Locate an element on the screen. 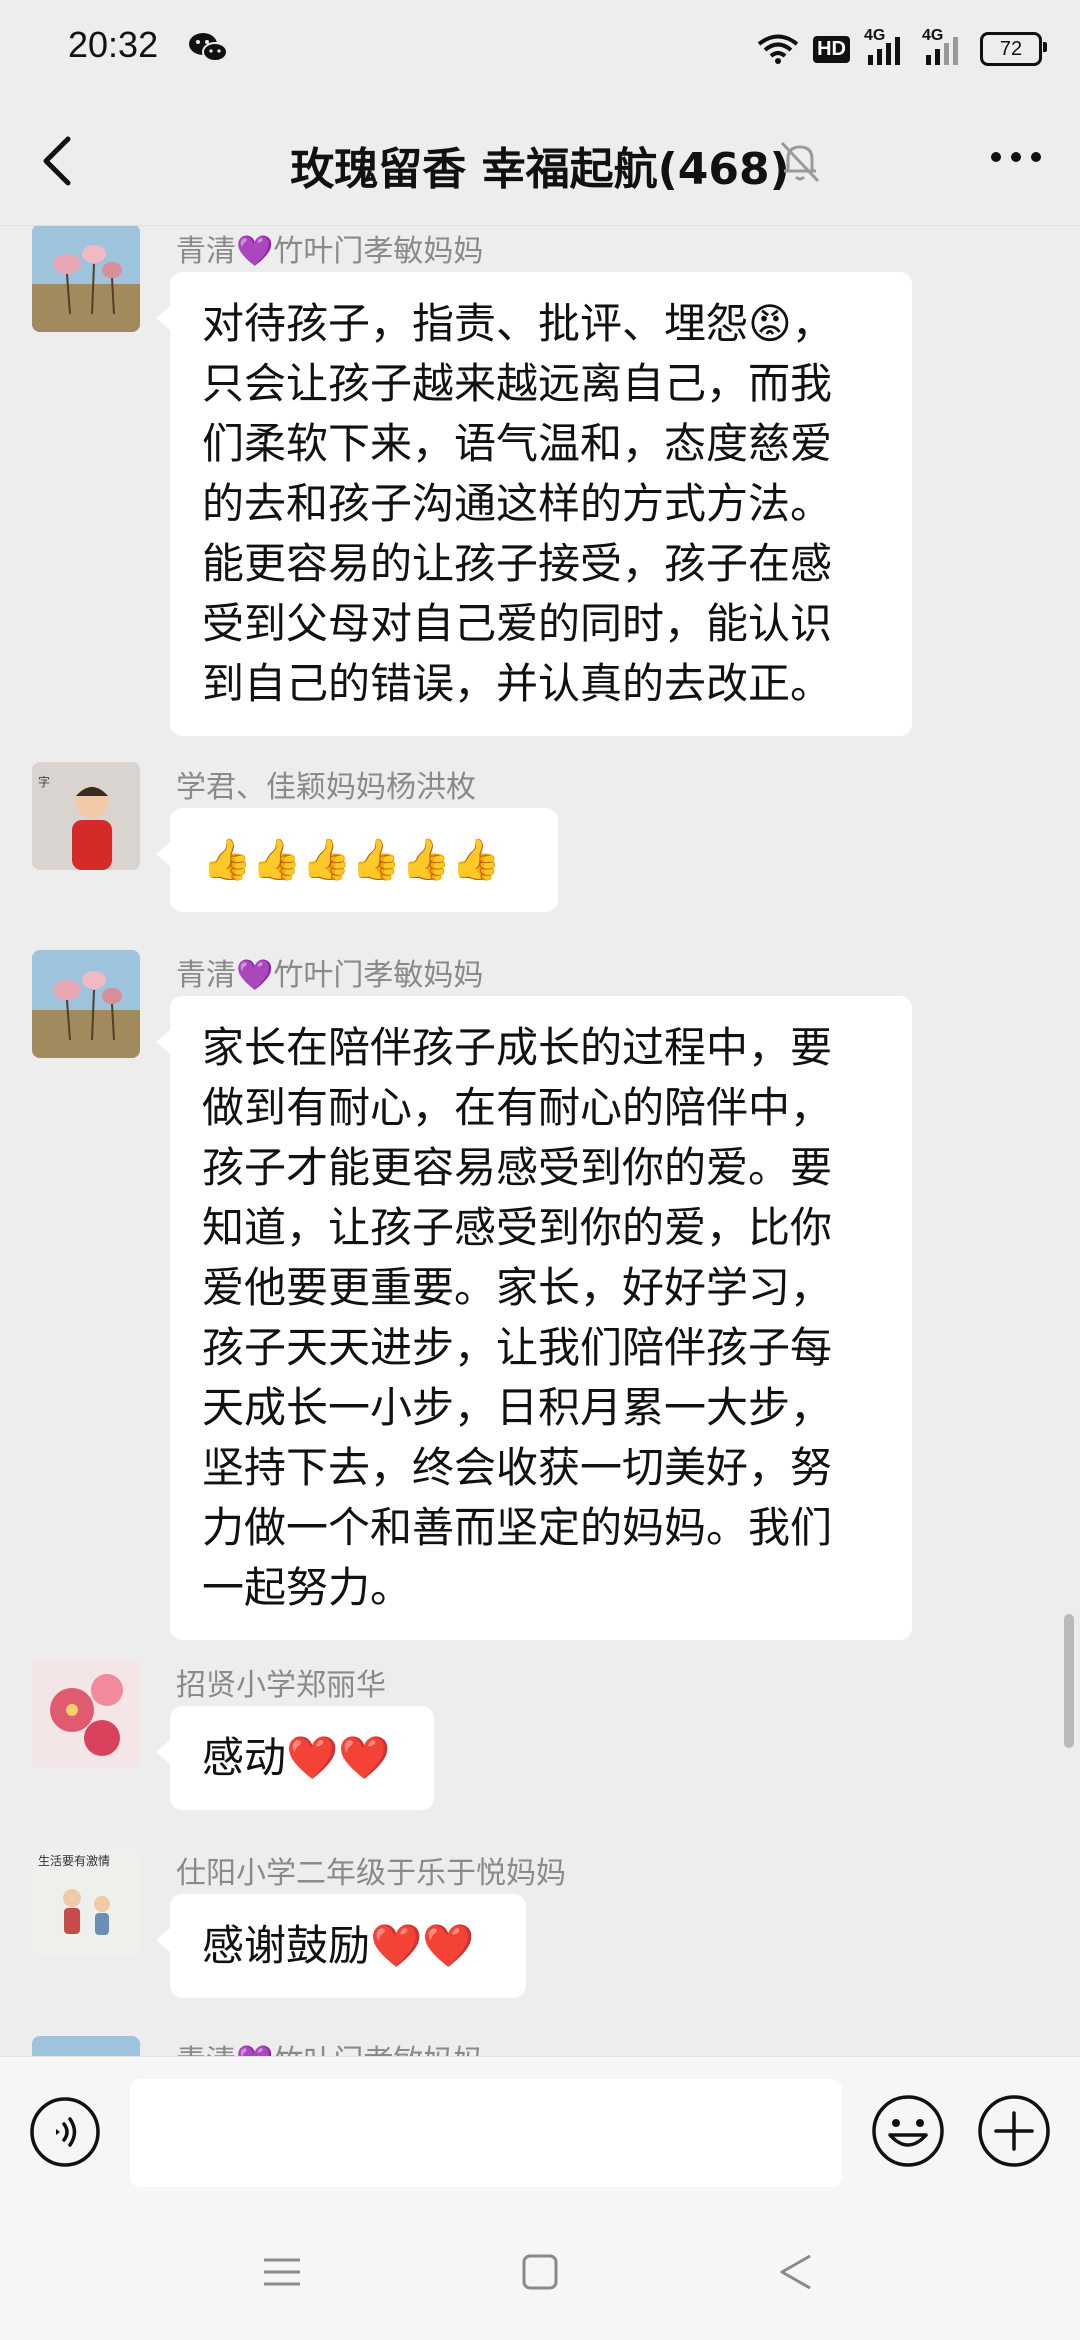  sender-name: 仕阳小学二年级于乐于悦妈妈 is located at coordinates (371, 1873).